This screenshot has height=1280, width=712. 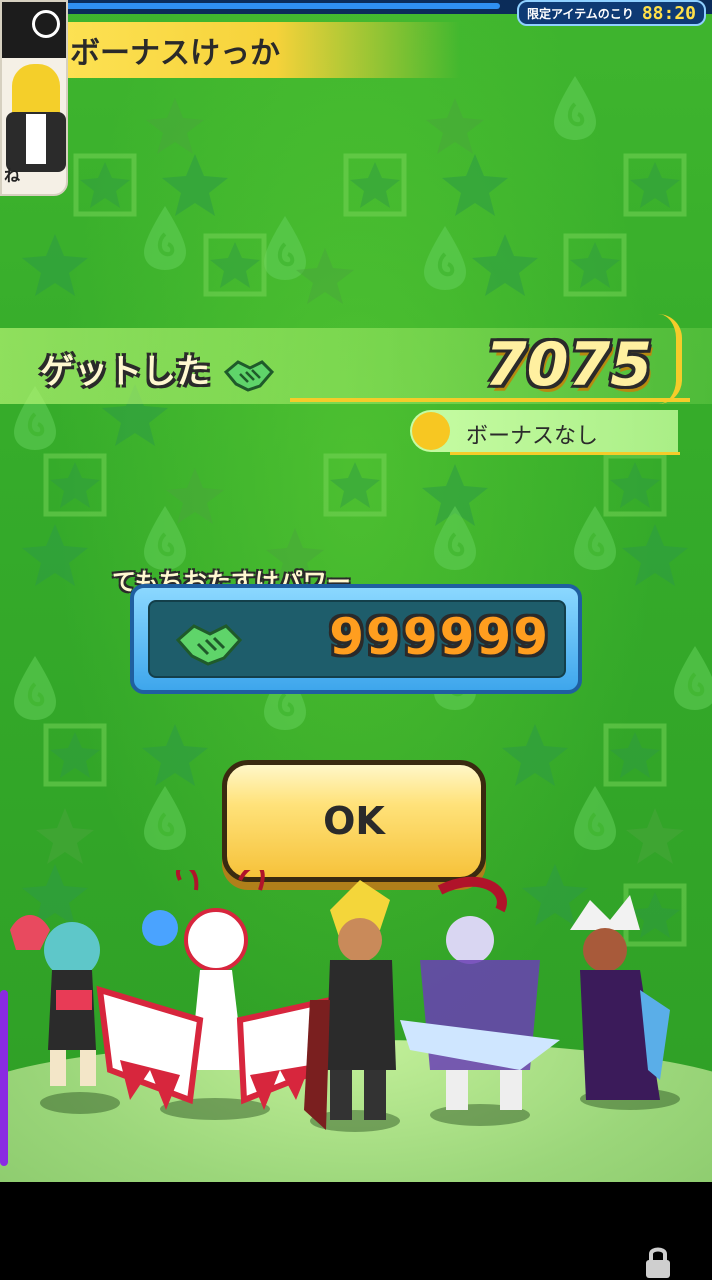 I want to click on timer-label: 限定アイテムのこり, so click(x=580, y=13).